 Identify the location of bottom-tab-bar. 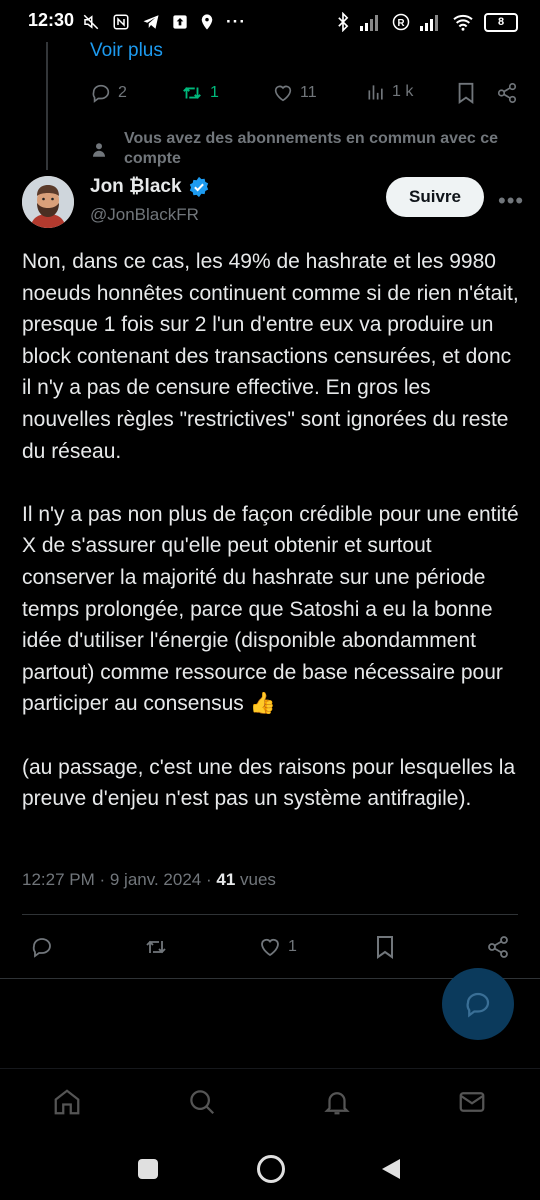
(270, 1102).